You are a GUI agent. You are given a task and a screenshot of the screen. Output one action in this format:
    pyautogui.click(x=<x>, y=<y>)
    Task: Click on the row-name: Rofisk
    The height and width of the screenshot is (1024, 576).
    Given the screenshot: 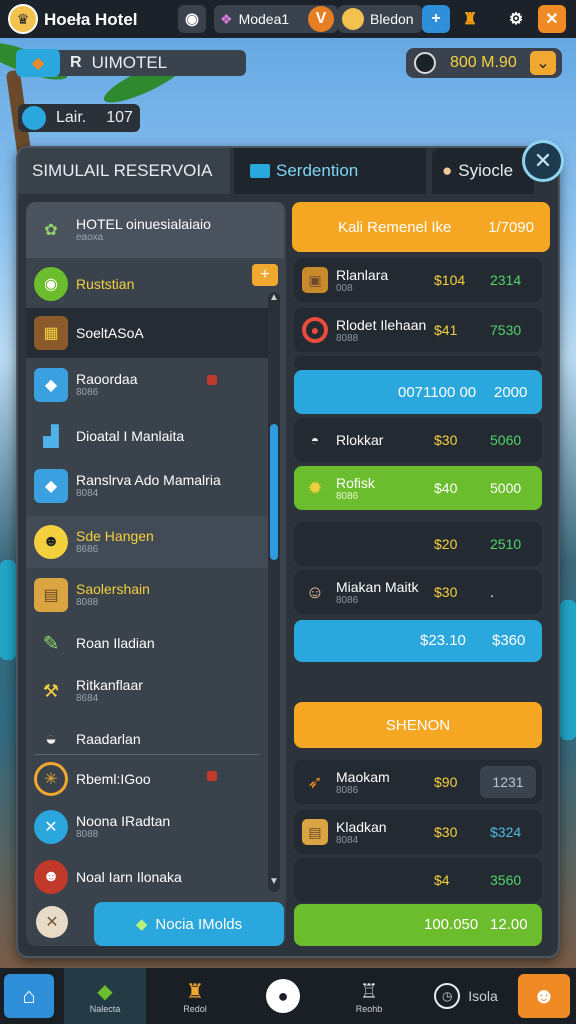 What is the action you would take?
    pyautogui.click(x=355, y=482)
    